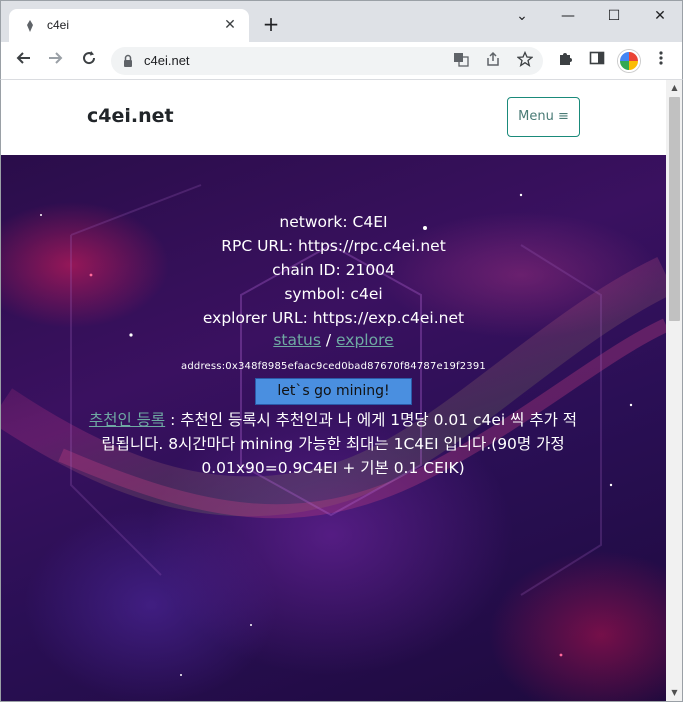  What do you see at coordinates (31, 26) in the screenshot?
I see `favicon-icon` at bounding box center [31, 26].